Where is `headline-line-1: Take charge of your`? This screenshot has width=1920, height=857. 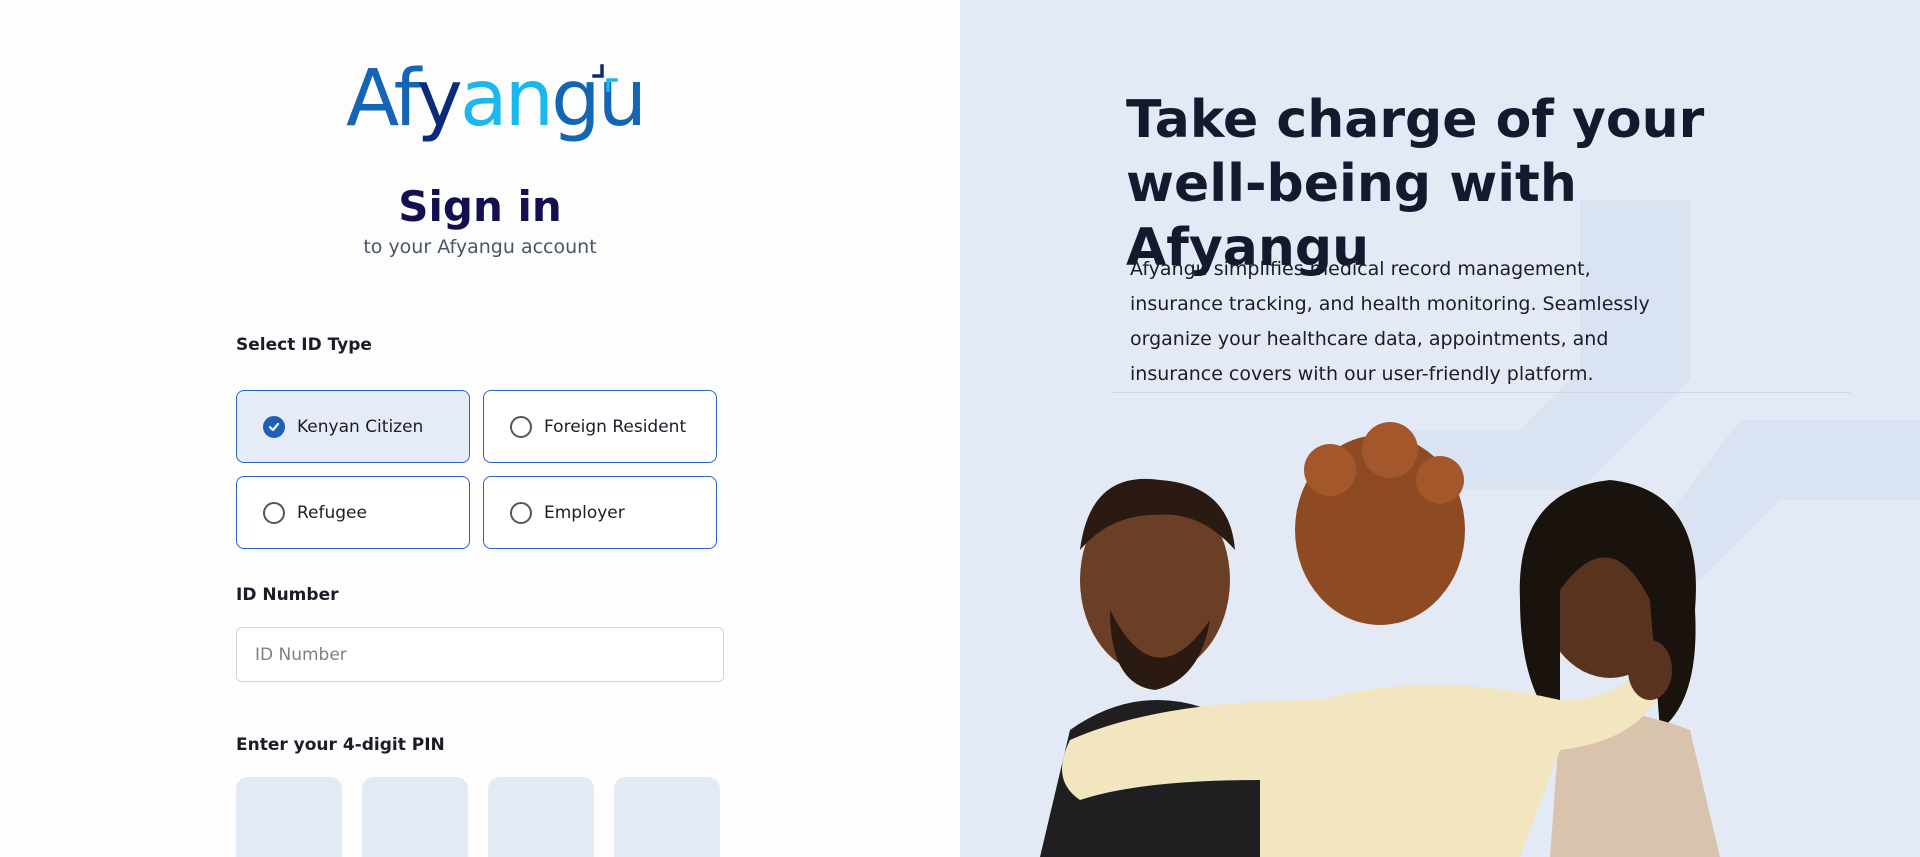
headline-line-1: Take charge of your is located at coordinates (1415, 120).